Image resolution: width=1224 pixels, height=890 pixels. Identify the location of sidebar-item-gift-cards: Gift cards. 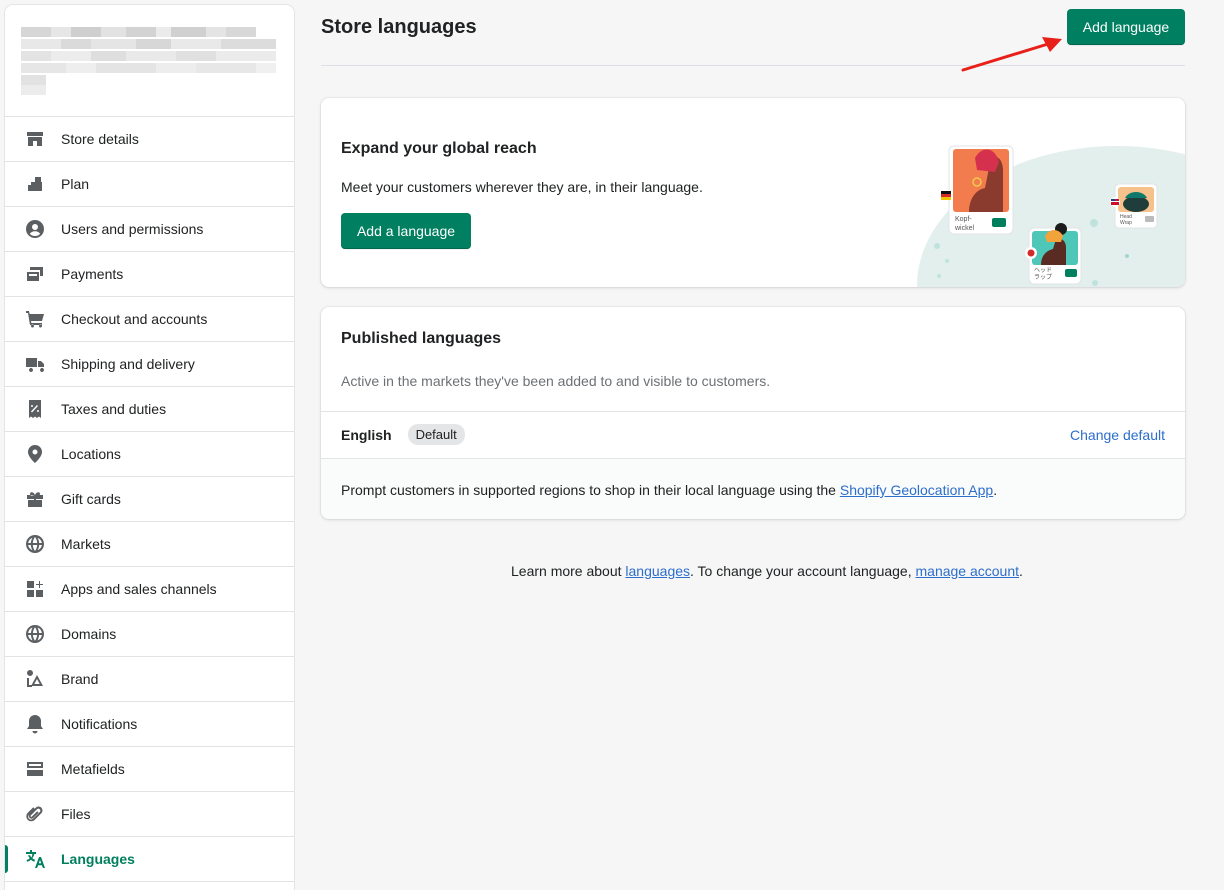
(149, 499).